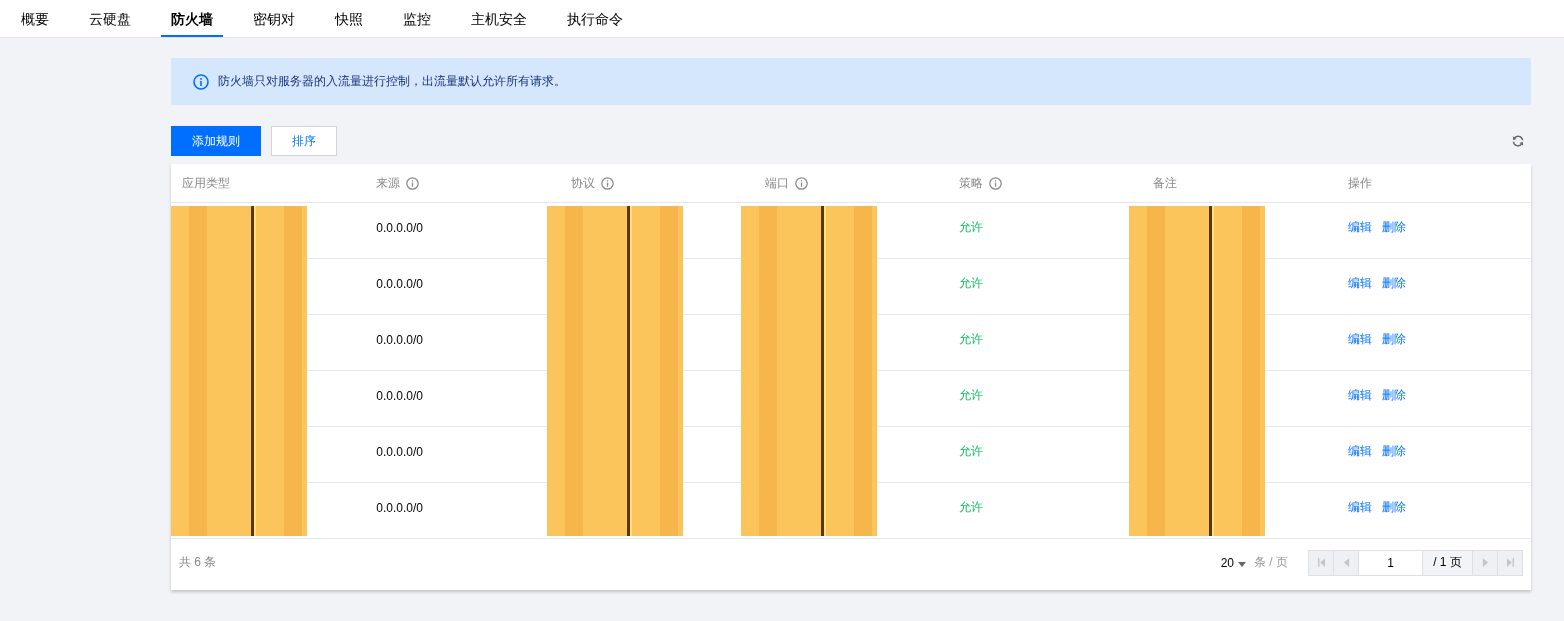 This screenshot has width=1564, height=621. I want to click on column-header: 来源, so click(388, 183).